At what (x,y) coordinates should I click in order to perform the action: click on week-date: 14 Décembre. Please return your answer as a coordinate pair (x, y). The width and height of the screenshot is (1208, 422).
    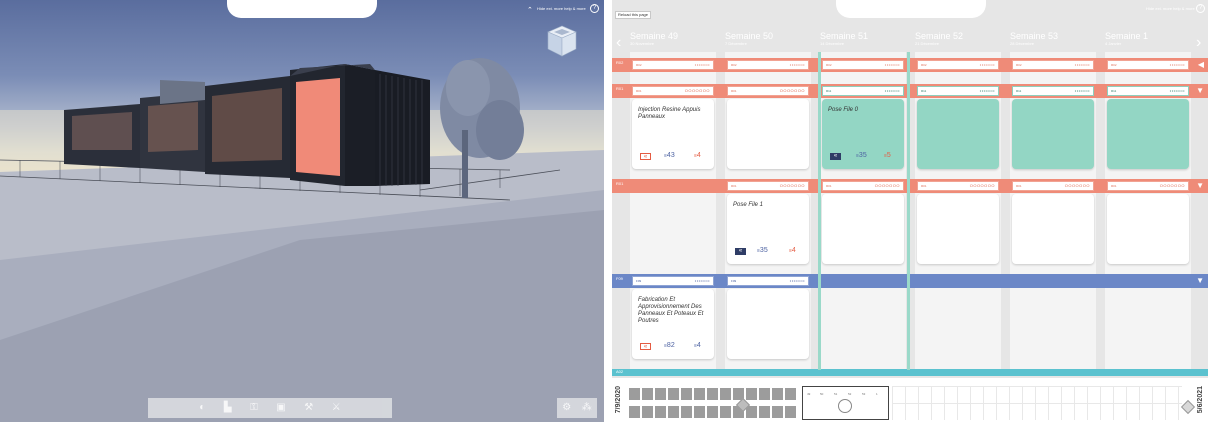
    Looking at the image, I should click on (832, 43).